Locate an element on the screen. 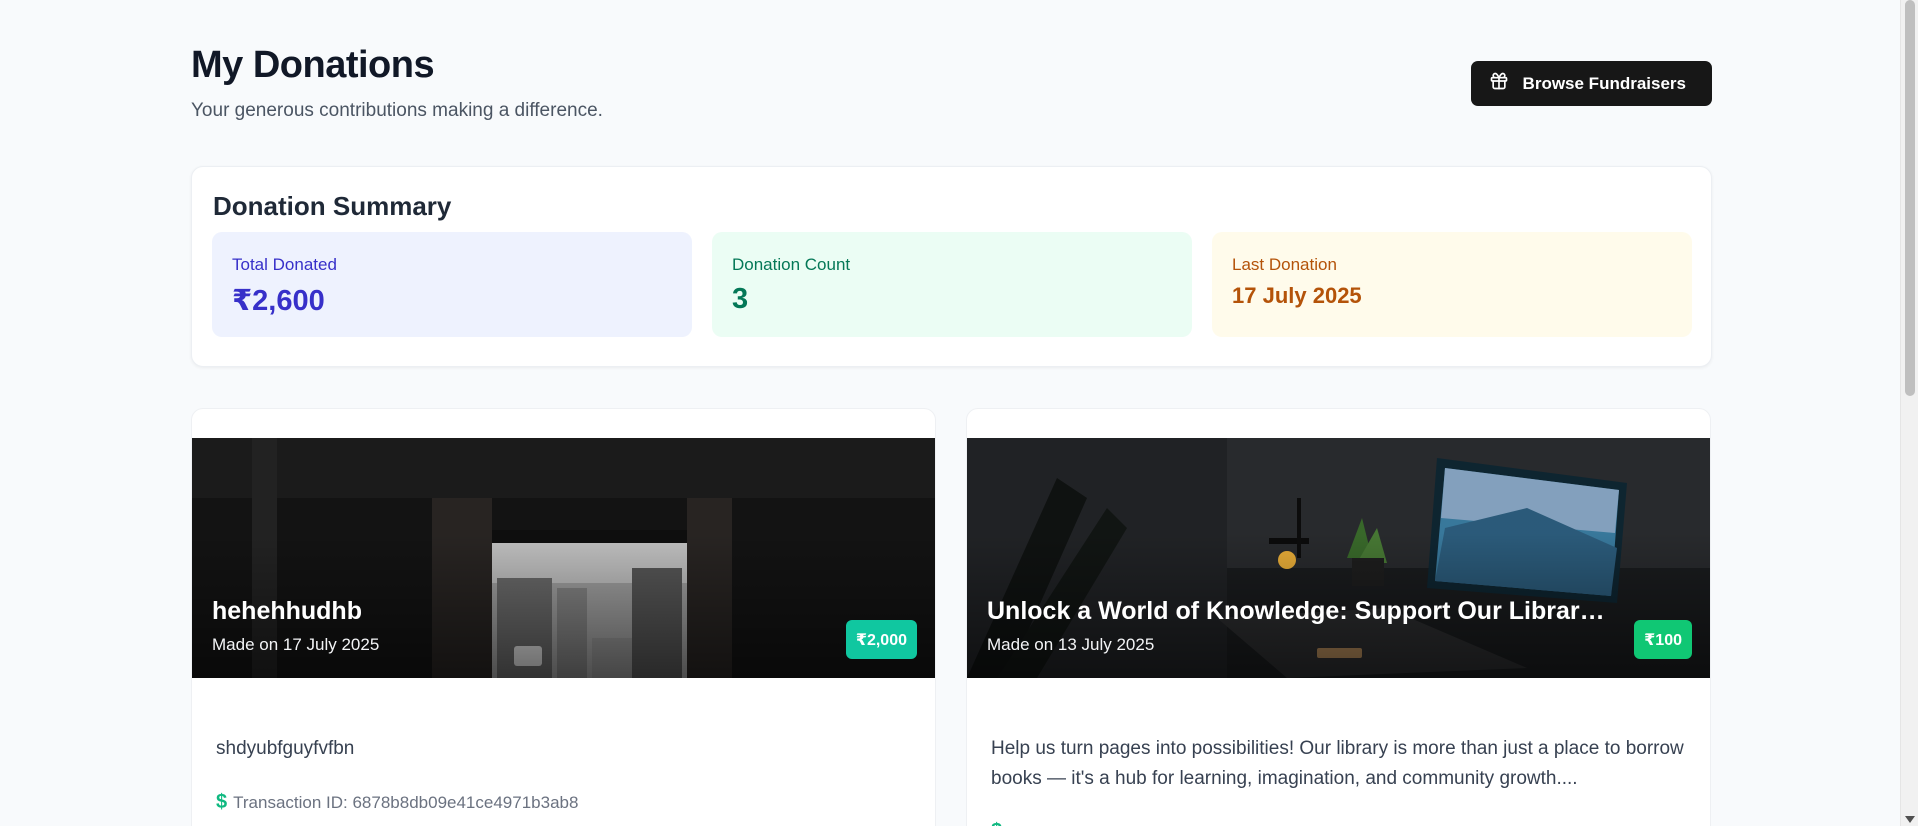 This screenshot has height=826, width=1918. stat-total-donated: Total Donated ₹2,600 is located at coordinates (452, 284).